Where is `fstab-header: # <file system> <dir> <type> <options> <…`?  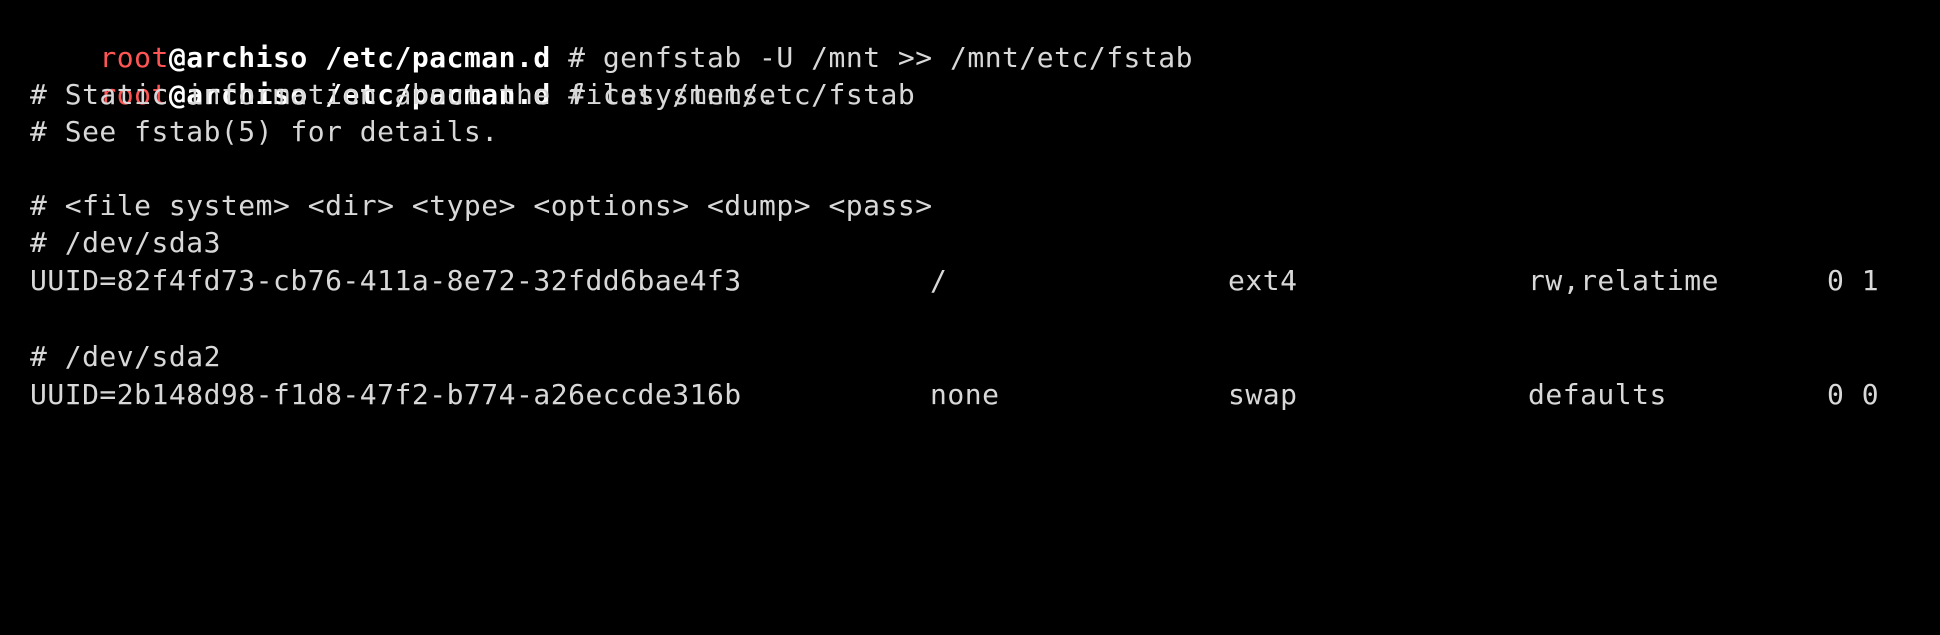 fstab-header: # <file system> <dir> <type> <options> <… is located at coordinates (481, 205).